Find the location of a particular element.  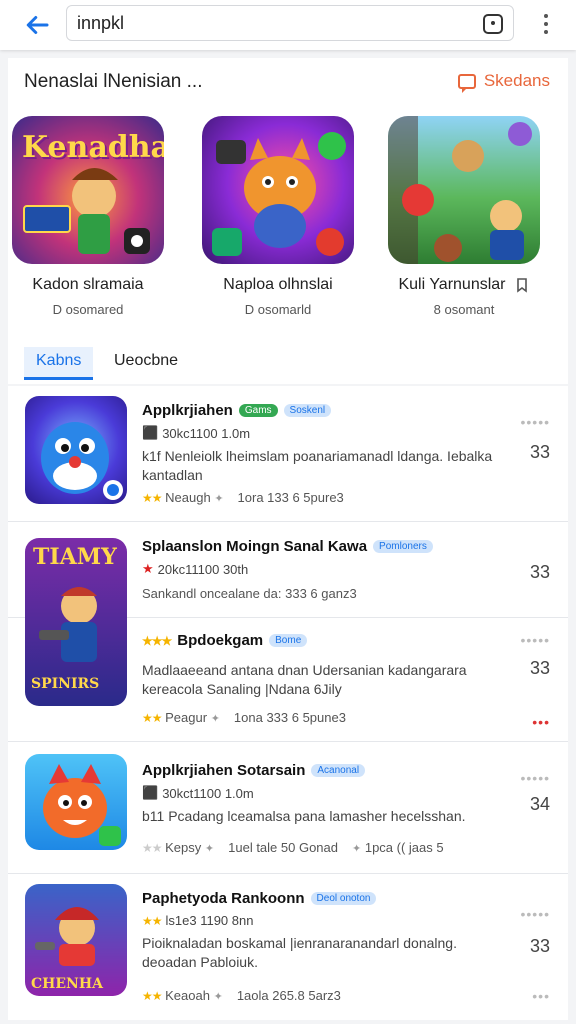

app-icon: Kenadha is located at coordinates (88, 190).